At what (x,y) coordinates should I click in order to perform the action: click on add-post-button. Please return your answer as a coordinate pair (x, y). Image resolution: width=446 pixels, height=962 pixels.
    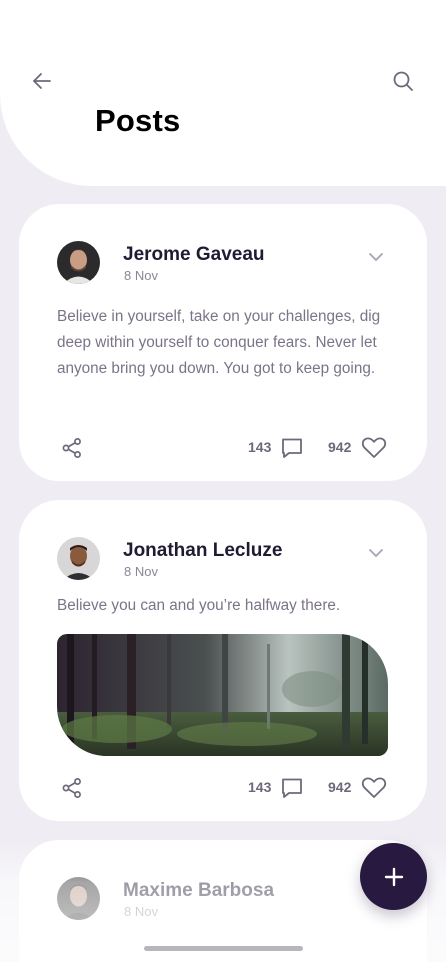
    Looking at the image, I should click on (393, 876).